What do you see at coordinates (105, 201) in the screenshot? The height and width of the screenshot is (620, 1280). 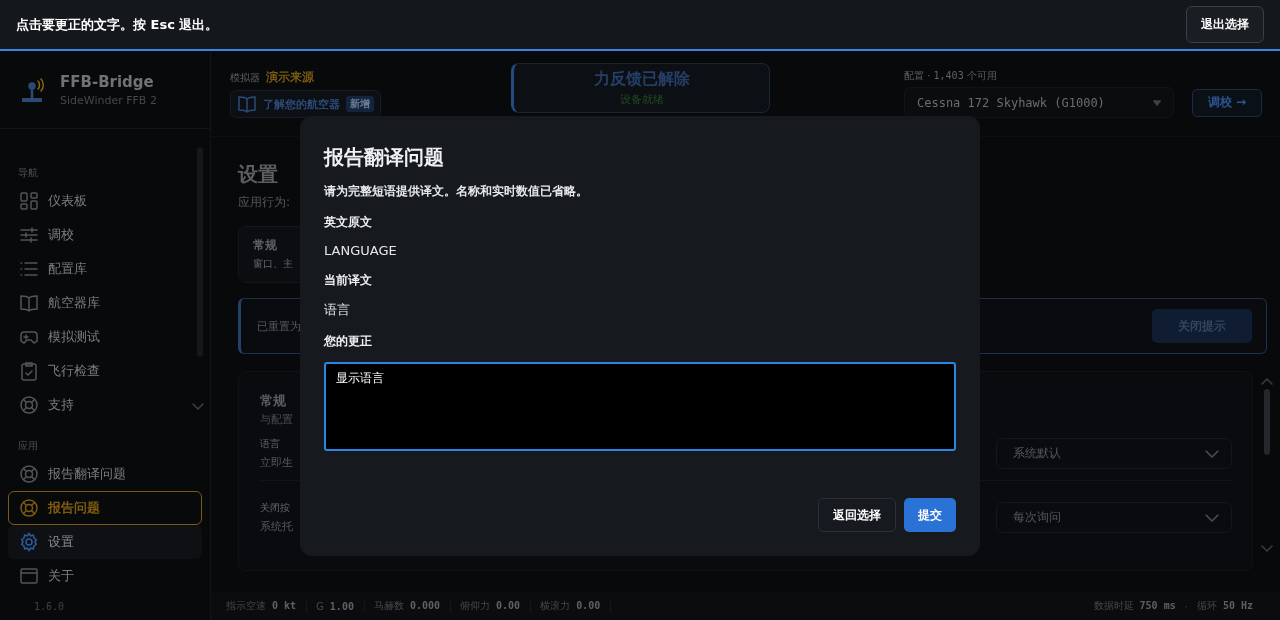 I see `sidebar-item: 仪表板` at bounding box center [105, 201].